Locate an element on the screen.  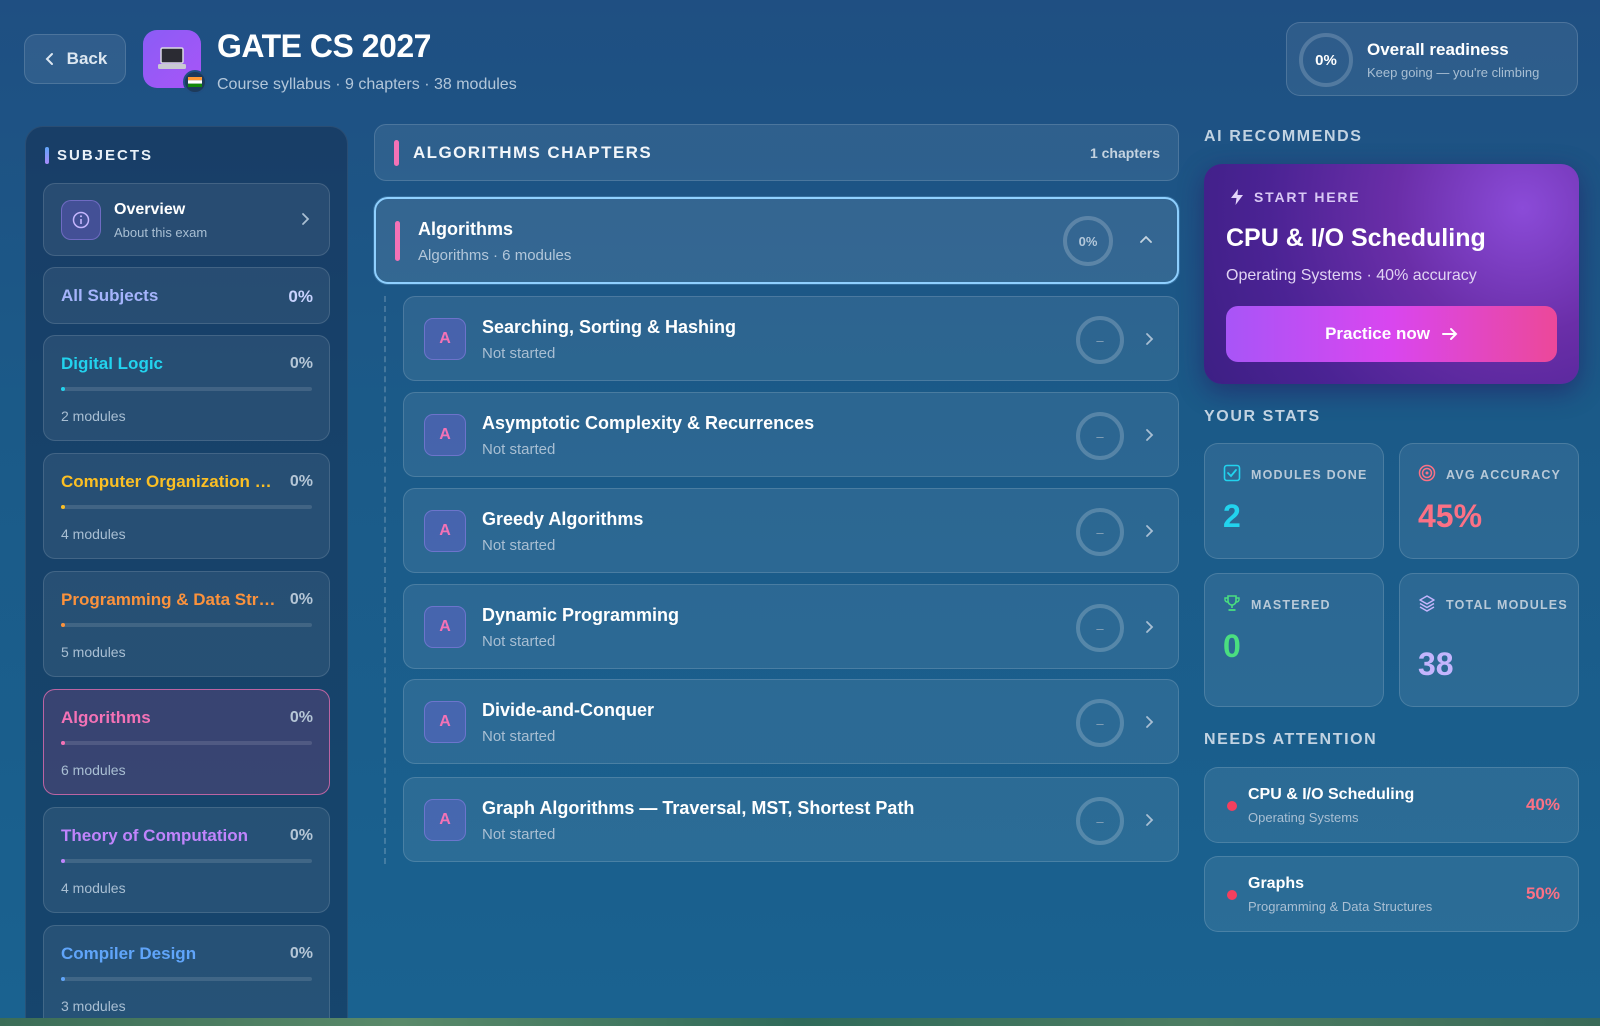
chapters-header: ALGORITHMS CHAPTERS 1 chapters is located at coordinates (776, 152).